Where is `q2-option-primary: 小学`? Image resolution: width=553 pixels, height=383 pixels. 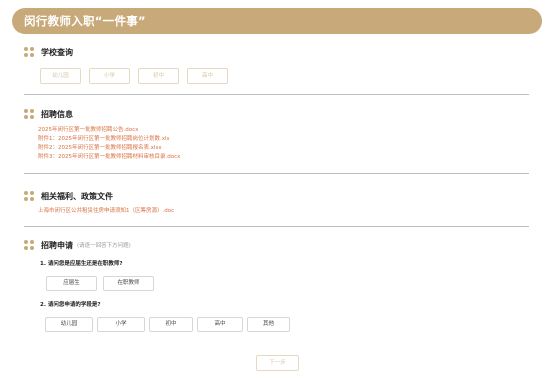 q2-option-primary: 小学 is located at coordinates (121, 324).